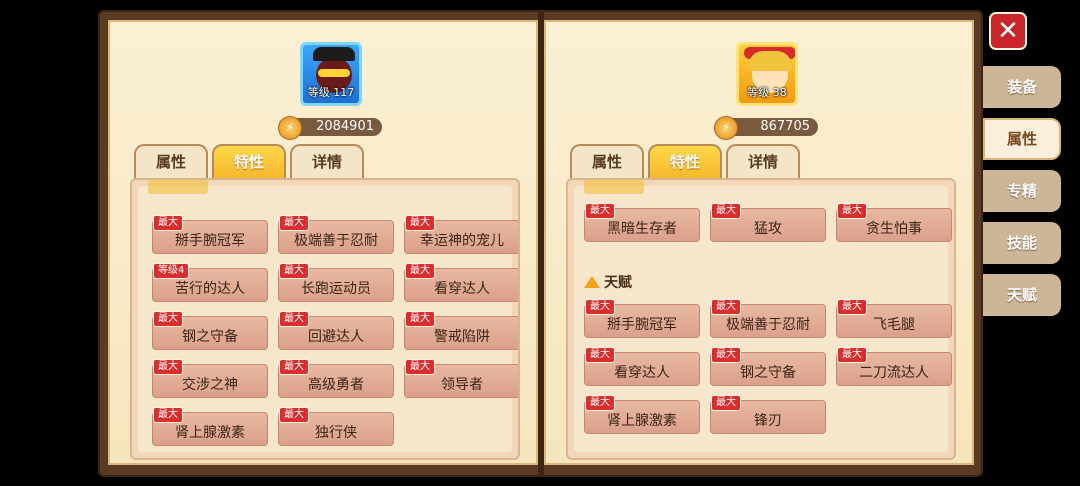 The height and width of the screenshot is (486, 1080). Describe the element at coordinates (249, 162) in the screenshot. I see `left-tab-traits: 特性` at that location.